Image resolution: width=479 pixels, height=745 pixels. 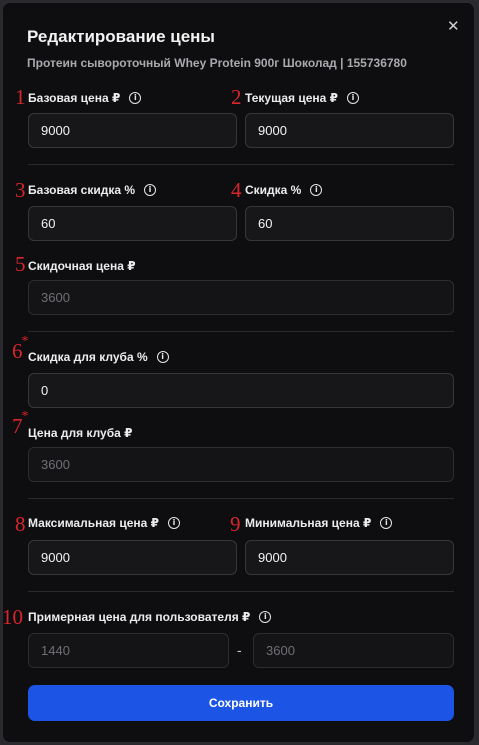 I want to click on current-price-input: 9000, so click(x=349, y=130).